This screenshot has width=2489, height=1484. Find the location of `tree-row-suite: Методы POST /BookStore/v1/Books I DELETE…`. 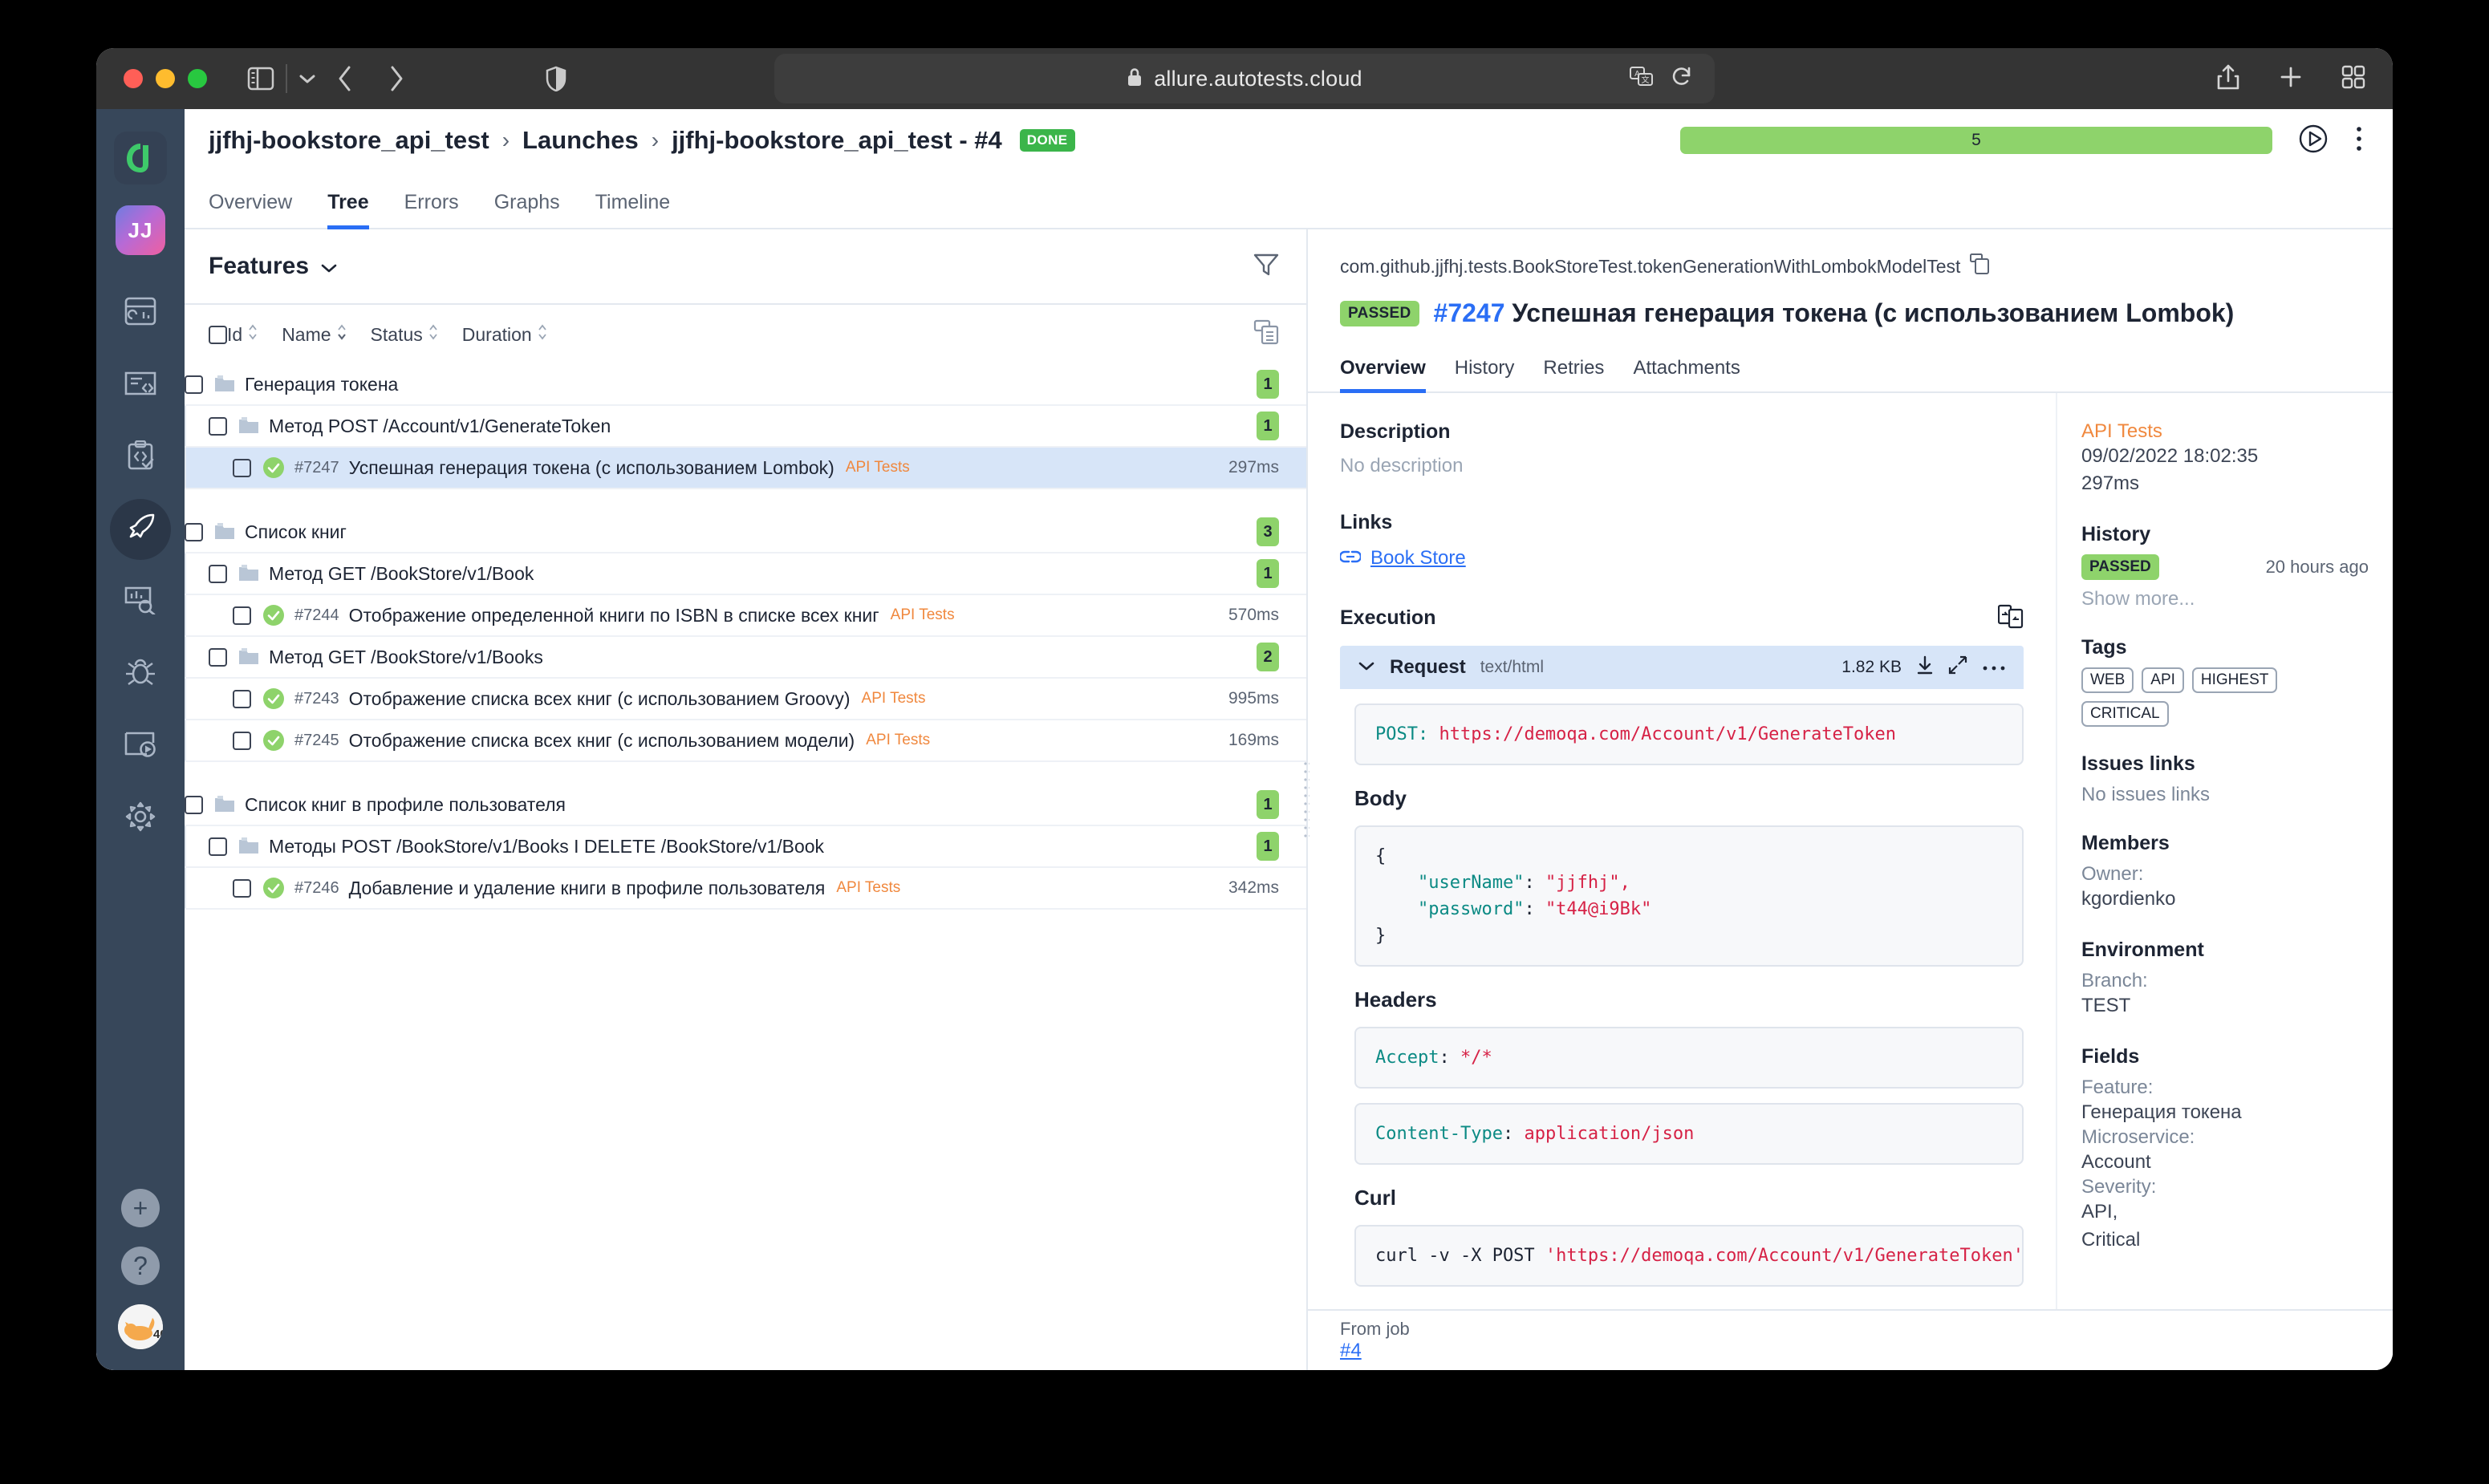

tree-row-suite: Методы POST /BookStore/v1/Books I DELETE… is located at coordinates (746, 847).